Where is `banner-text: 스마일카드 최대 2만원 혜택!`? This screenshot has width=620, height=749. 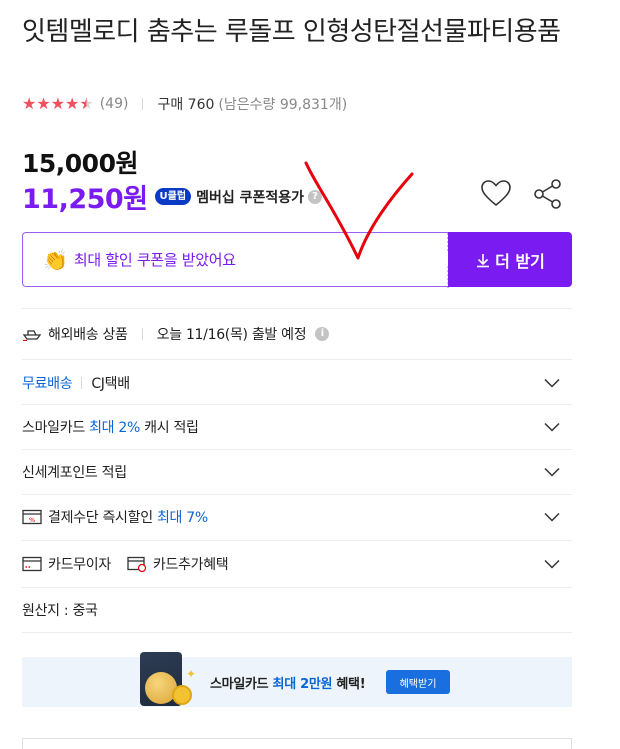
banner-text: 스마일카드 최대 2만원 혜택! is located at coordinates (288, 682).